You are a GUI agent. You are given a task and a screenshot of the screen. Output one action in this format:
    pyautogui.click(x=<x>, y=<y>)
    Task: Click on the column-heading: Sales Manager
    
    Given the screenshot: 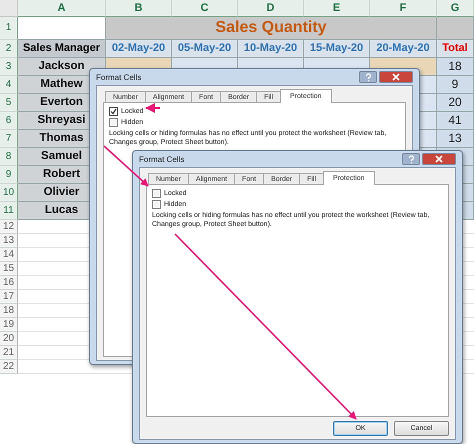 What is the action you would take?
    pyautogui.click(x=62, y=49)
    